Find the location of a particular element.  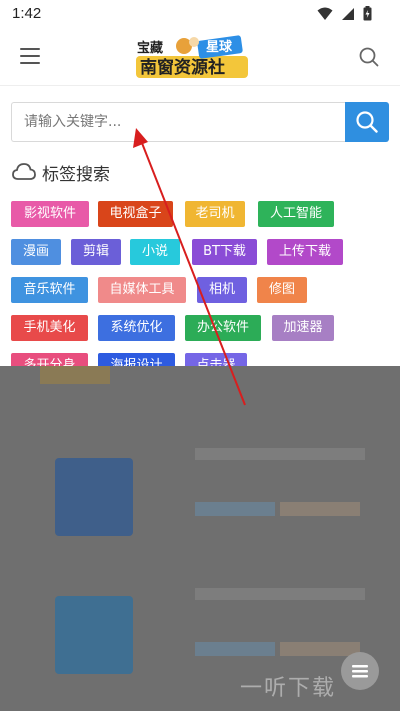

hamburger-menu-icon is located at coordinates (31, 56).